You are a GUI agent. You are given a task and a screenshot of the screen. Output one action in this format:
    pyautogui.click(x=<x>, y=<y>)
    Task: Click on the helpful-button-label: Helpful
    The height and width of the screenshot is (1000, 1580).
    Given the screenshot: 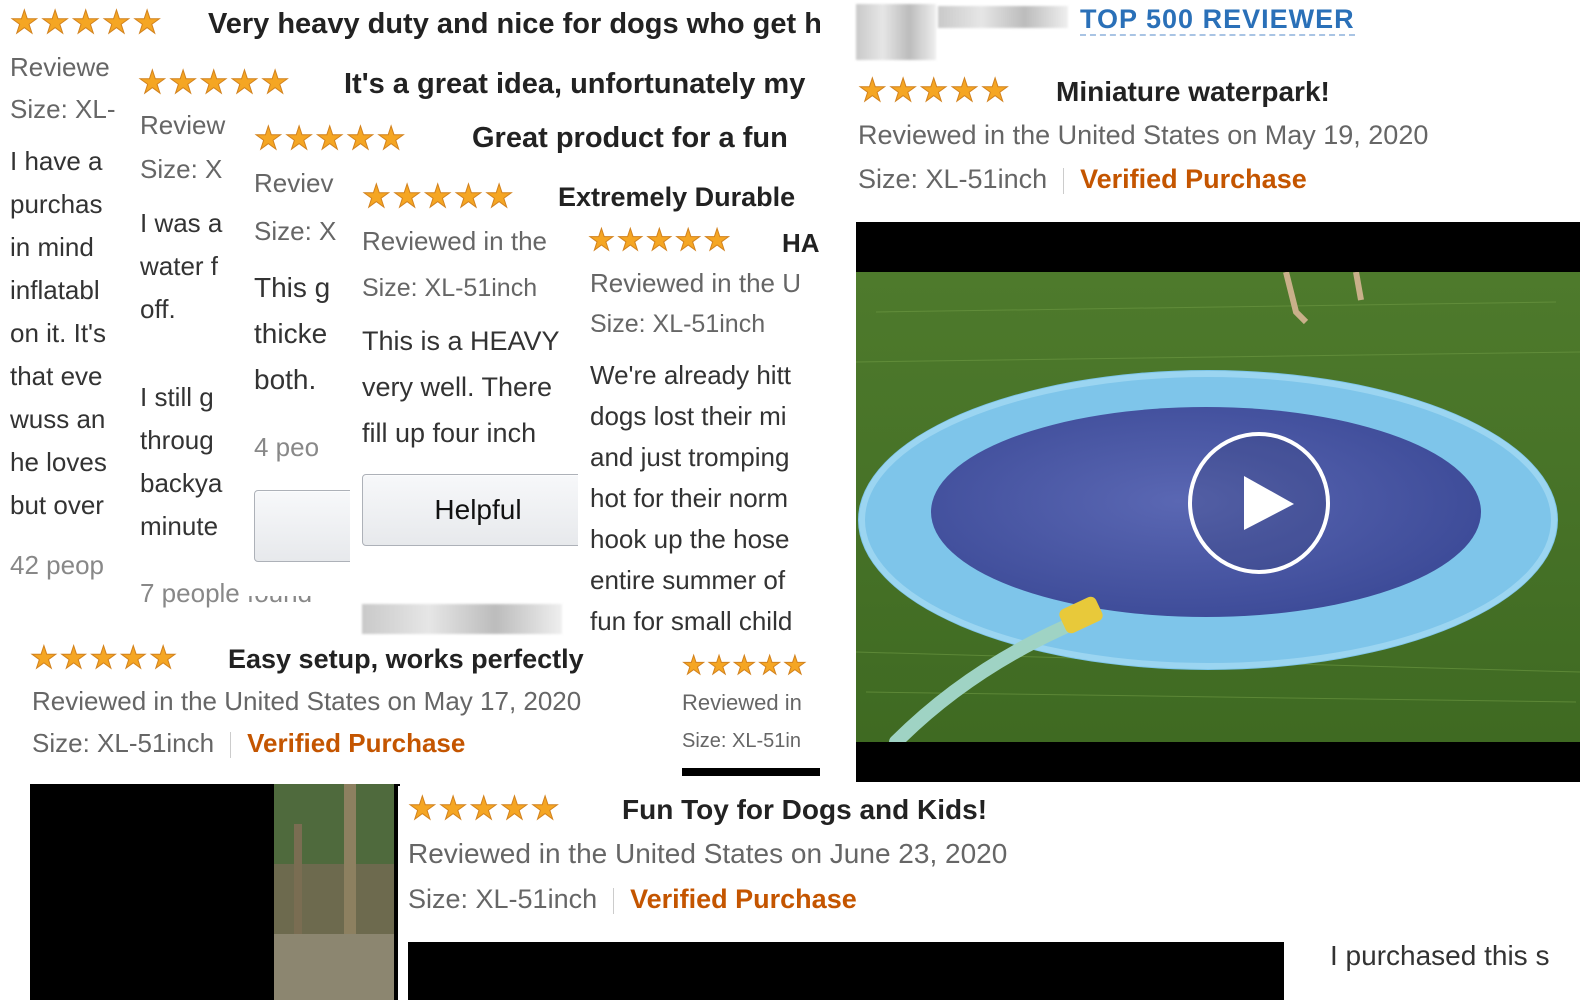 What is the action you would take?
    pyautogui.click(x=478, y=509)
    